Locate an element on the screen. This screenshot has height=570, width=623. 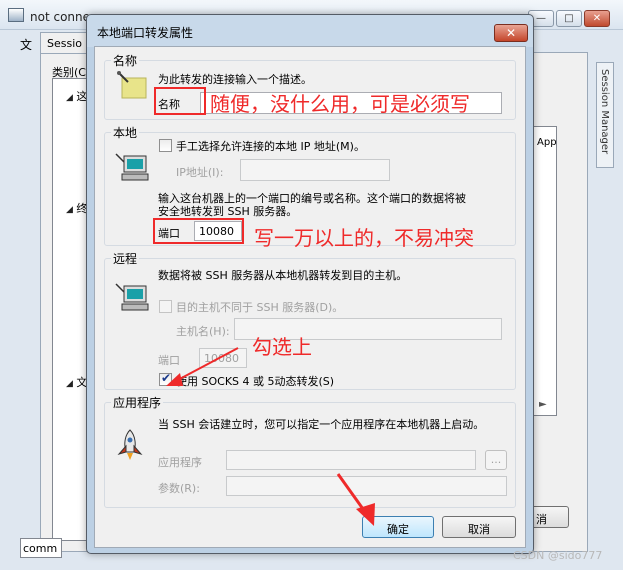
arrow-to-ok-button is located at coordinates (355, 499).